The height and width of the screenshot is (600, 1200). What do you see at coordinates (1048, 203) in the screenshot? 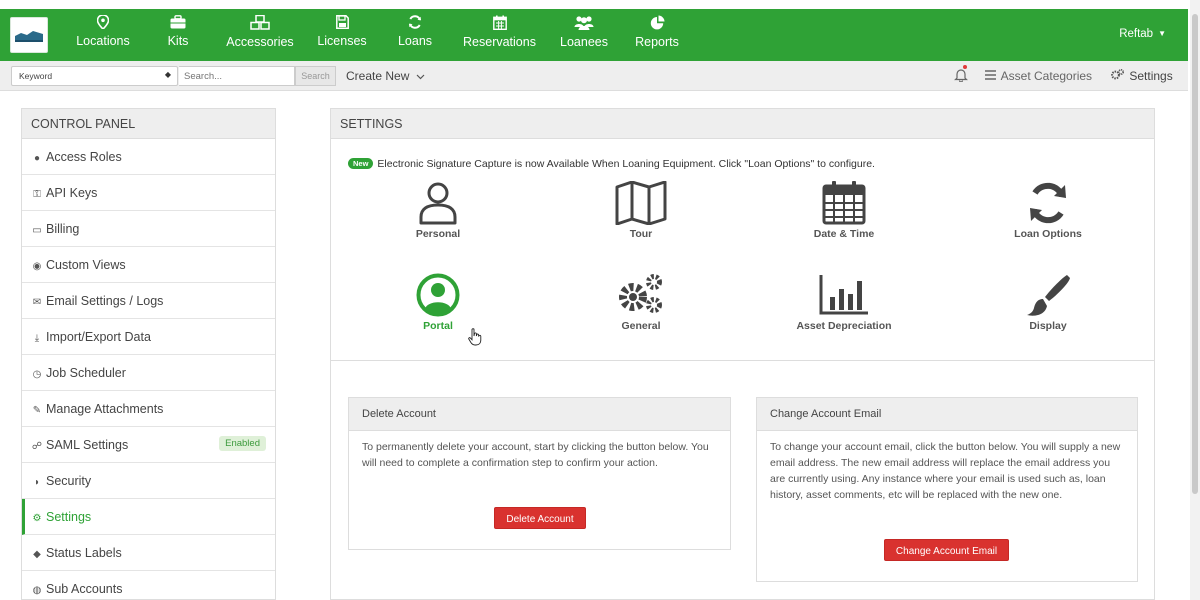
I see `refresh-icon` at bounding box center [1048, 203].